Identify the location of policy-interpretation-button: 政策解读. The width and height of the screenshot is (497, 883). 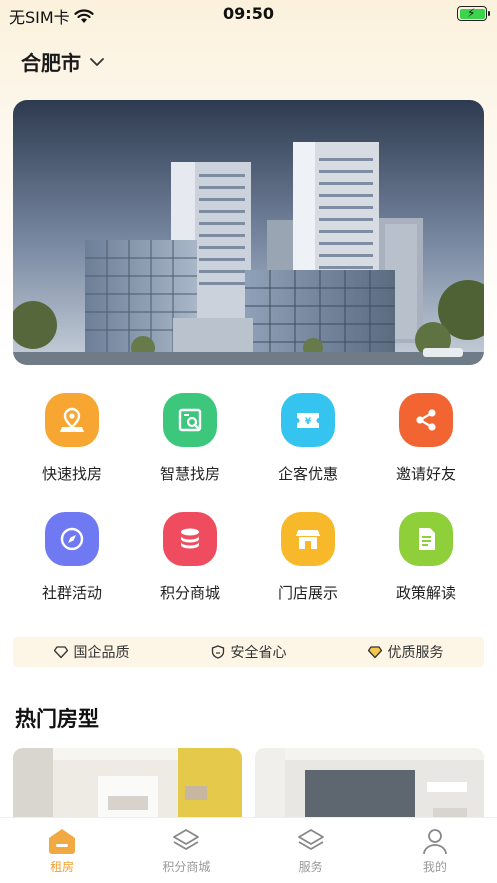
(426, 557).